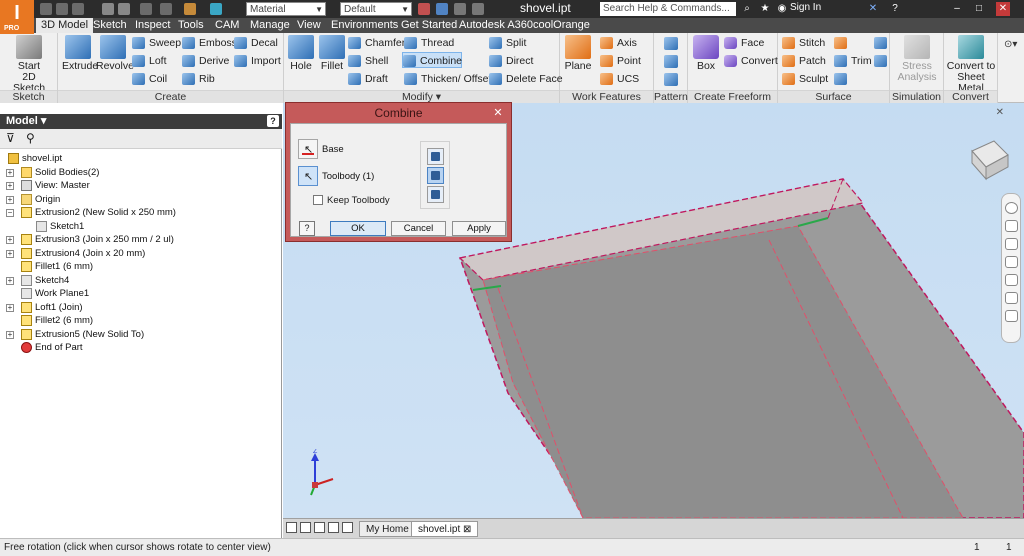 The width and height of the screenshot is (1024, 556). Describe the element at coordinates (333, 527) in the screenshot. I see `horizontal-layout-icon` at that location.